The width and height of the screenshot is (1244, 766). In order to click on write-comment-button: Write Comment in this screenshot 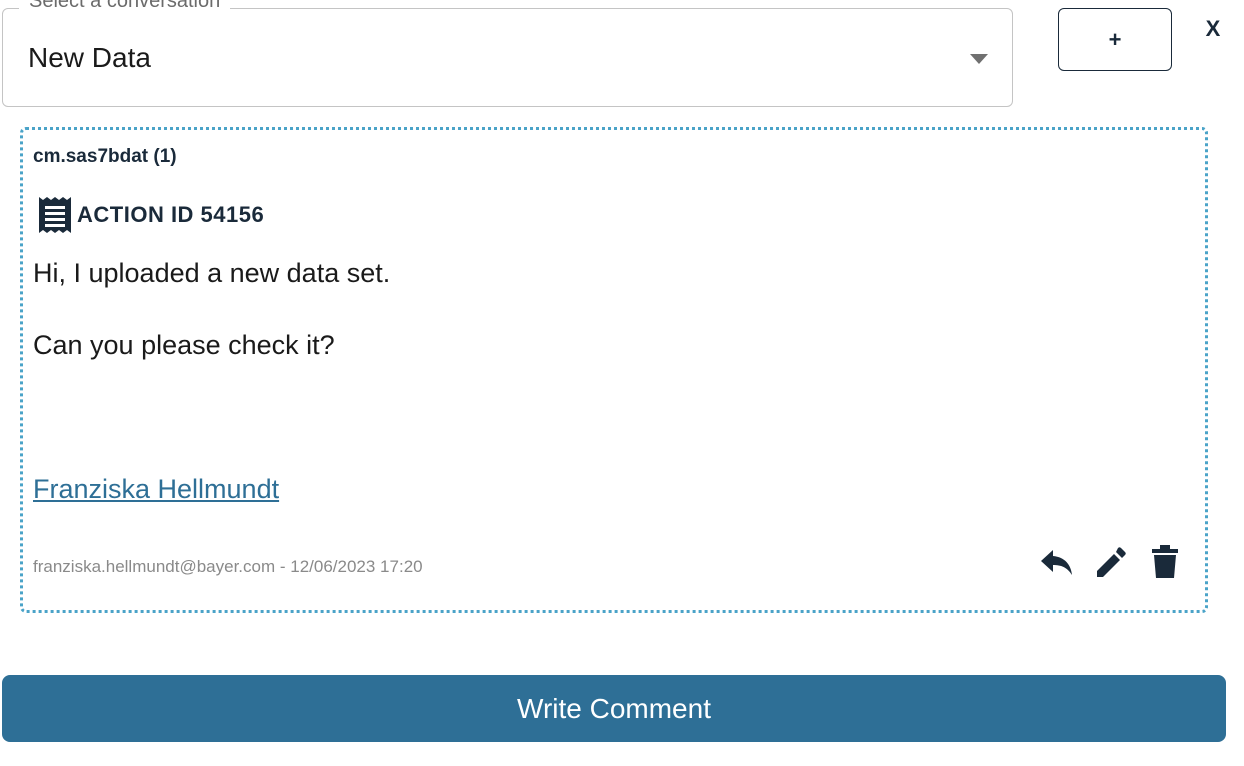, I will do `click(614, 708)`.